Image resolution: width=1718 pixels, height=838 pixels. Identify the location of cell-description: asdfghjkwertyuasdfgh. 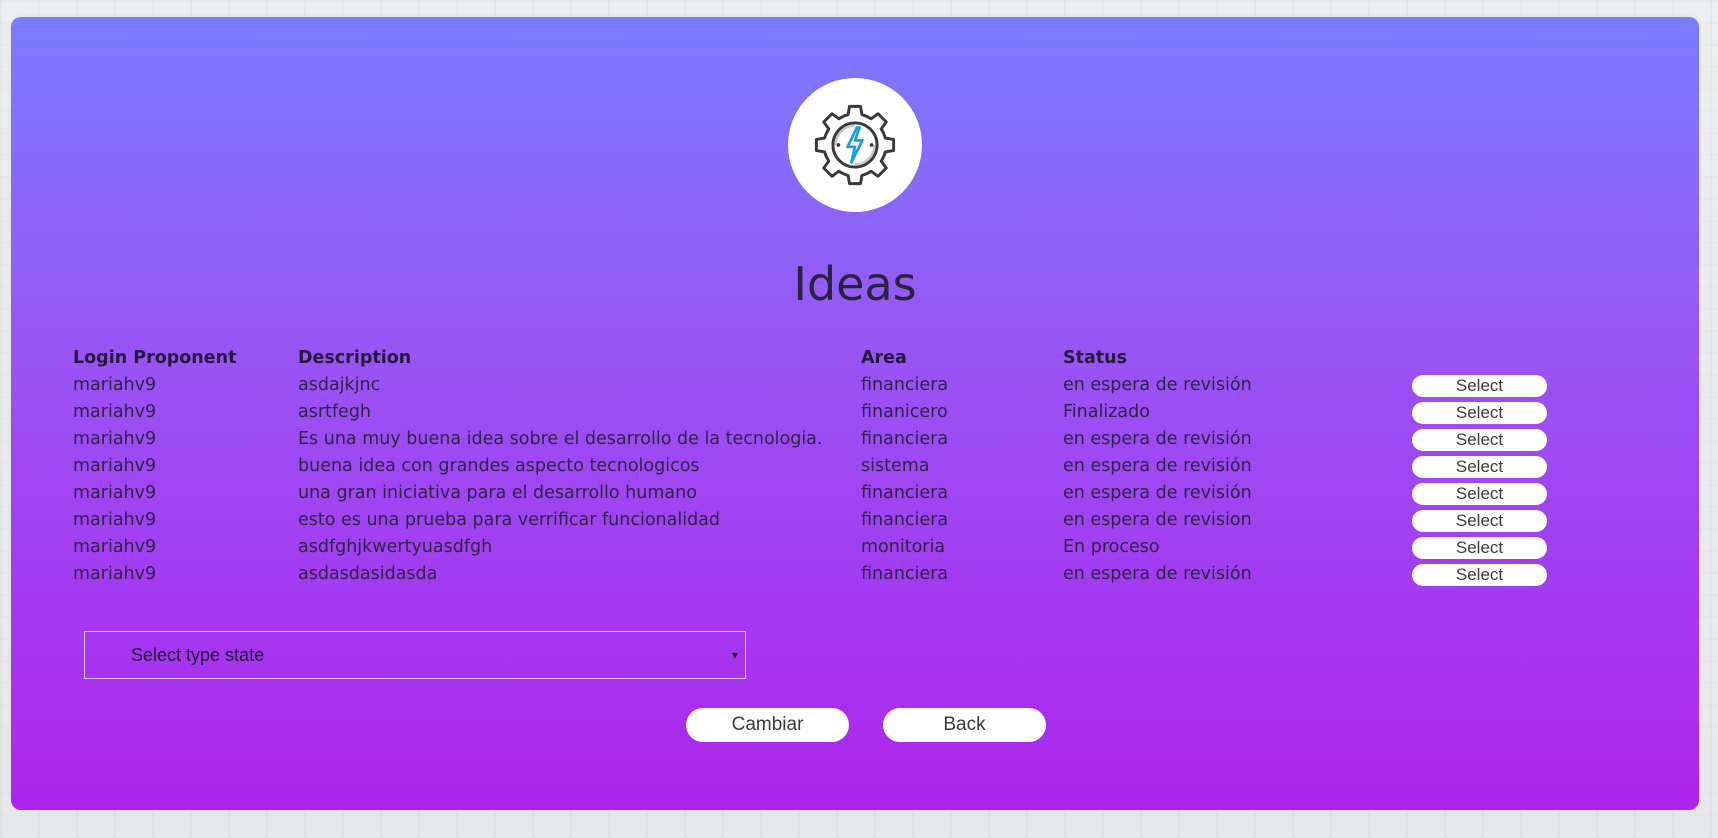
(395, 547).